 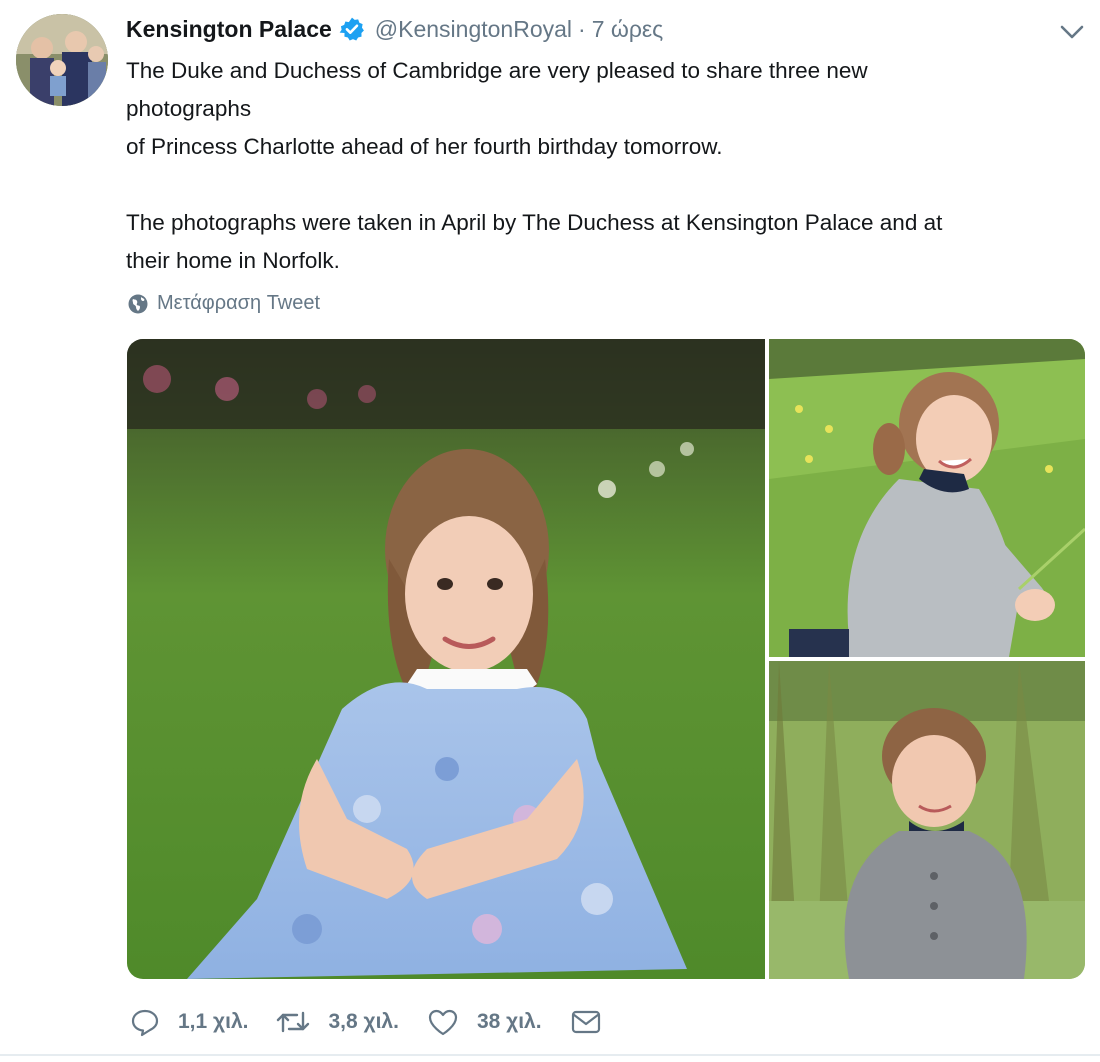 I want to click on tweet-text-line: photographs, so click(x=189, y=108).